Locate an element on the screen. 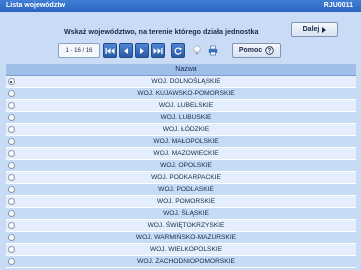 This screenshot has height=270, width=361. table-row: WOJ. KUJAWSKO-POMORSKIE is located at coordinates (181, 94).